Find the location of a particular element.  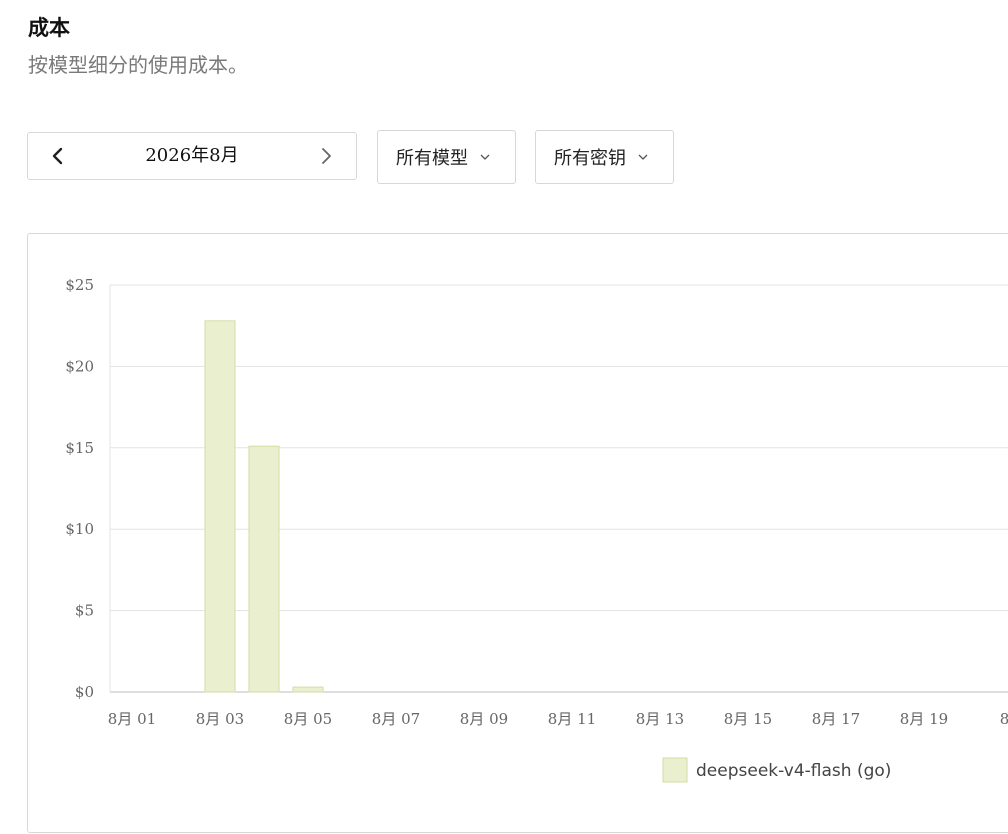

x-tick-label: 8月 19 is located at coordinates (924, 719).